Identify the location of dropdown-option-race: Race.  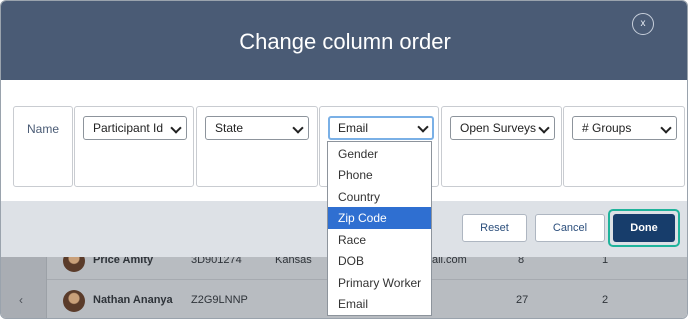
(379, 240).